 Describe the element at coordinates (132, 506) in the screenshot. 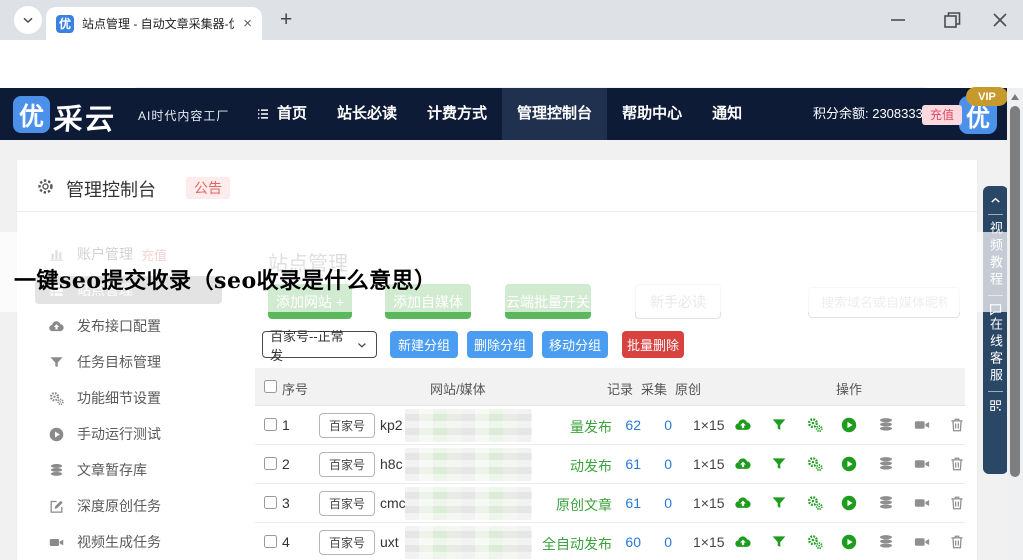

I see `sidebar-item: 深度原创任务` at that location.